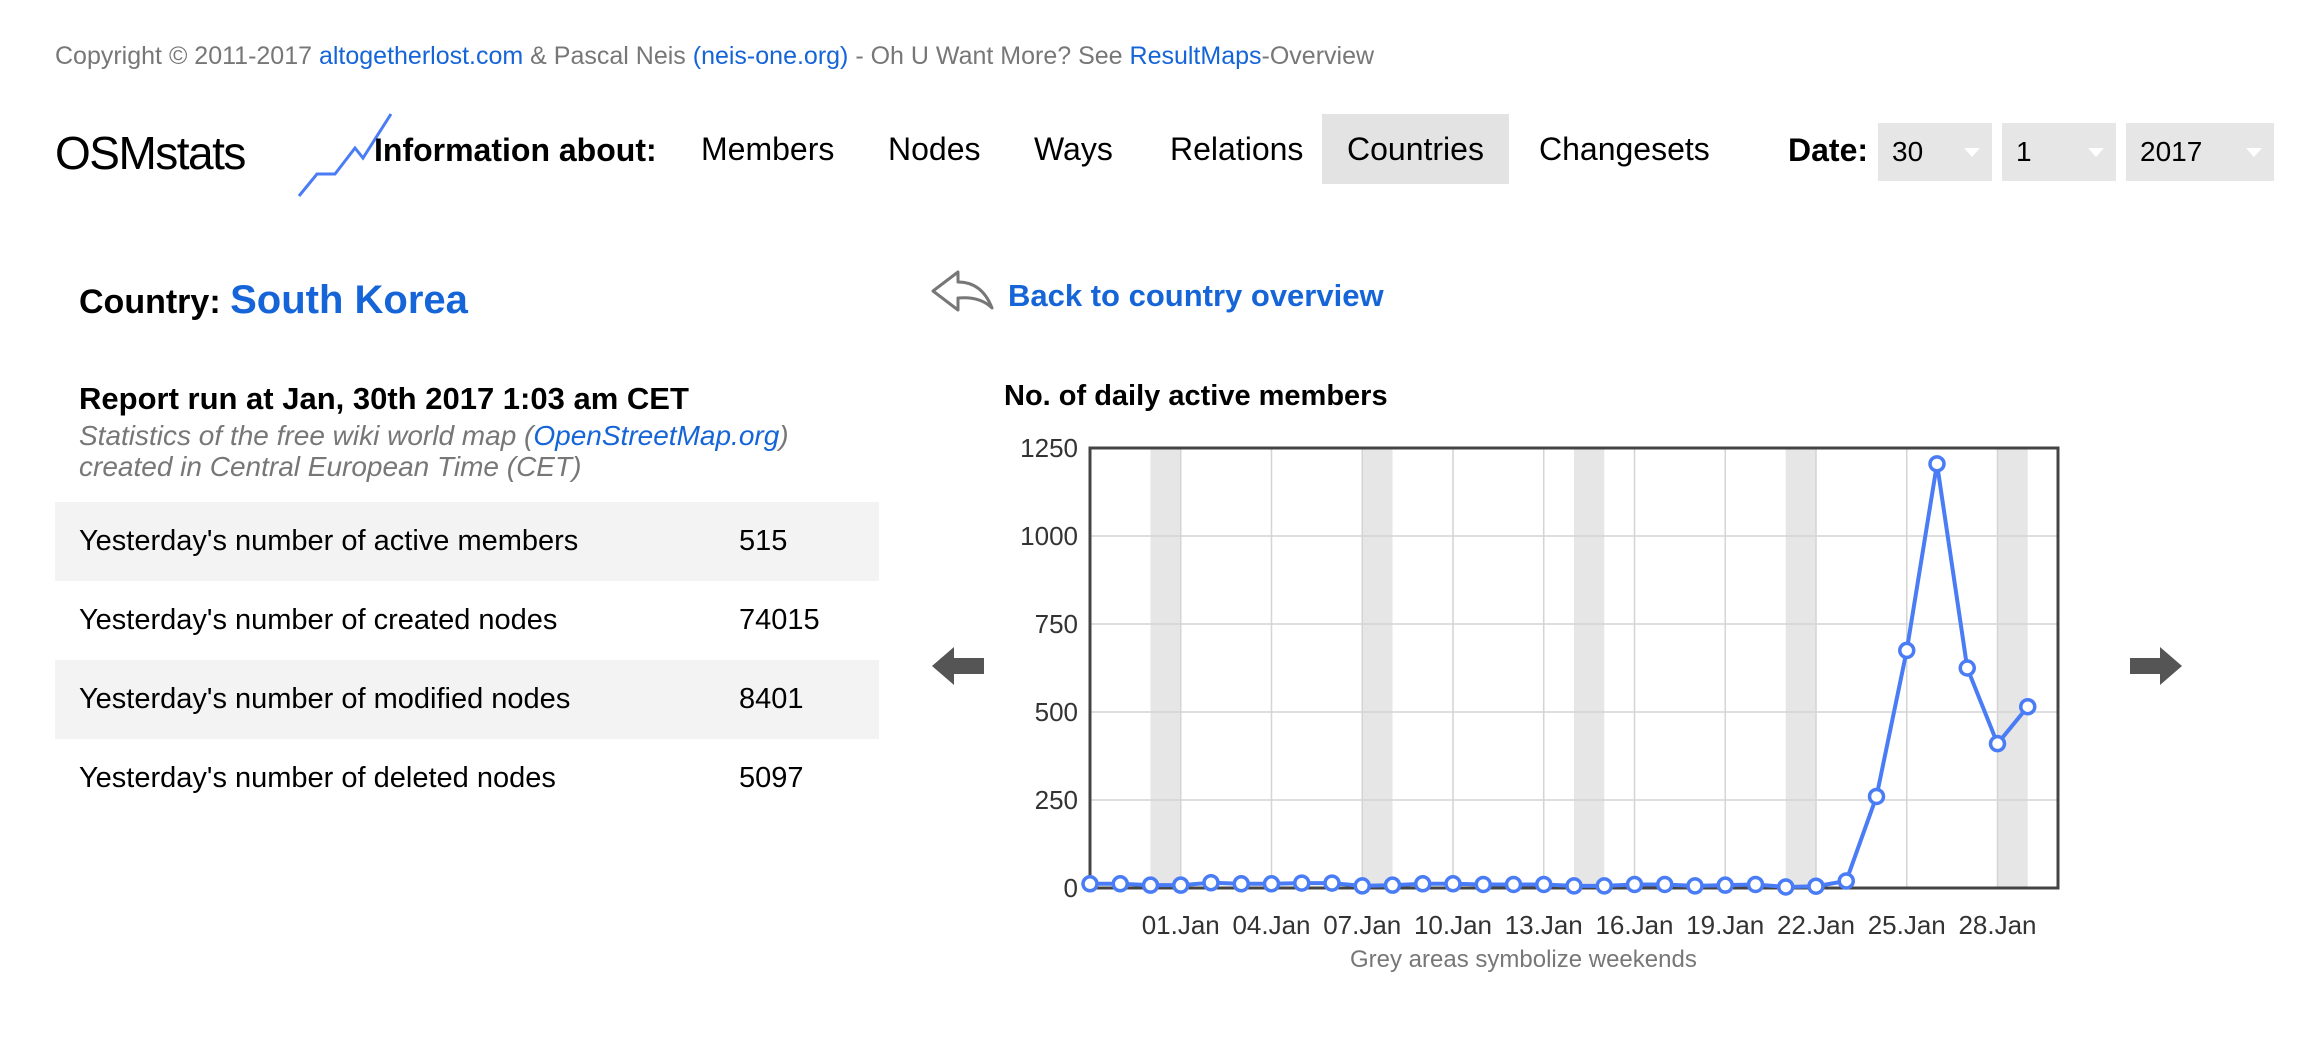 This screenshot has width=2312, height=1042. What do you see at coordinates (421, 56) in the screenshot?
I see `altogetherlost-link: altogetherlost.com` at bounding box center [421, 56].